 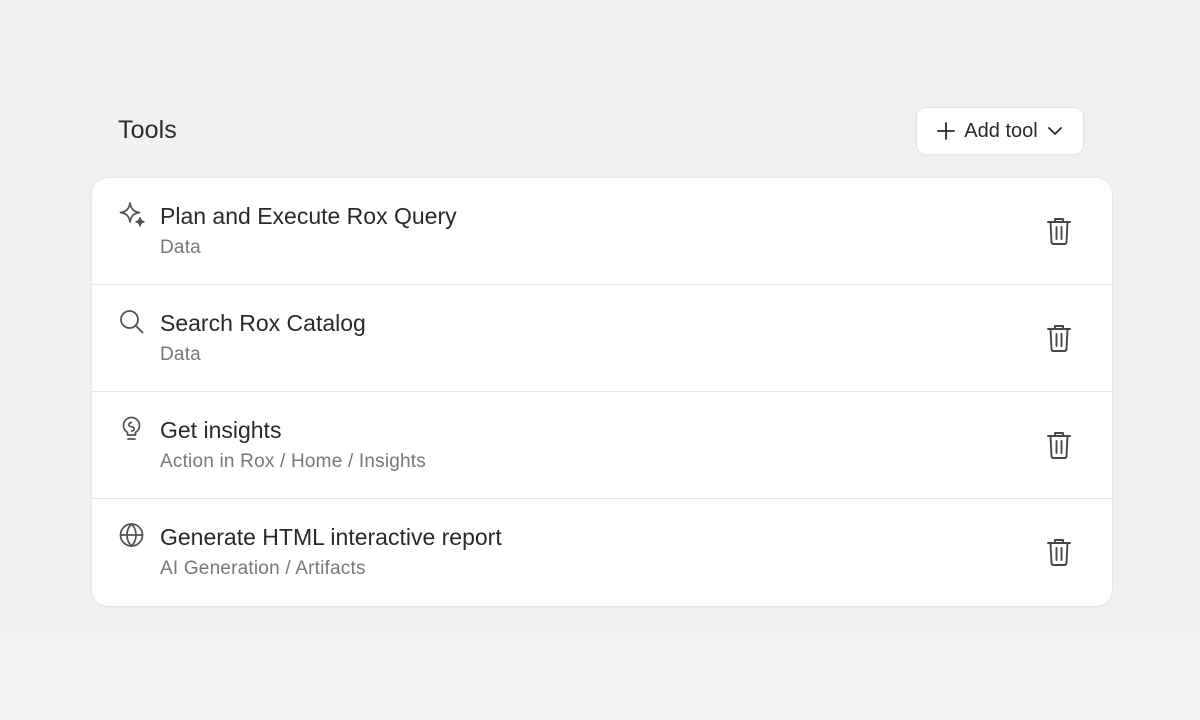 I want to click on globe-icon, so click(x=132, y=536).